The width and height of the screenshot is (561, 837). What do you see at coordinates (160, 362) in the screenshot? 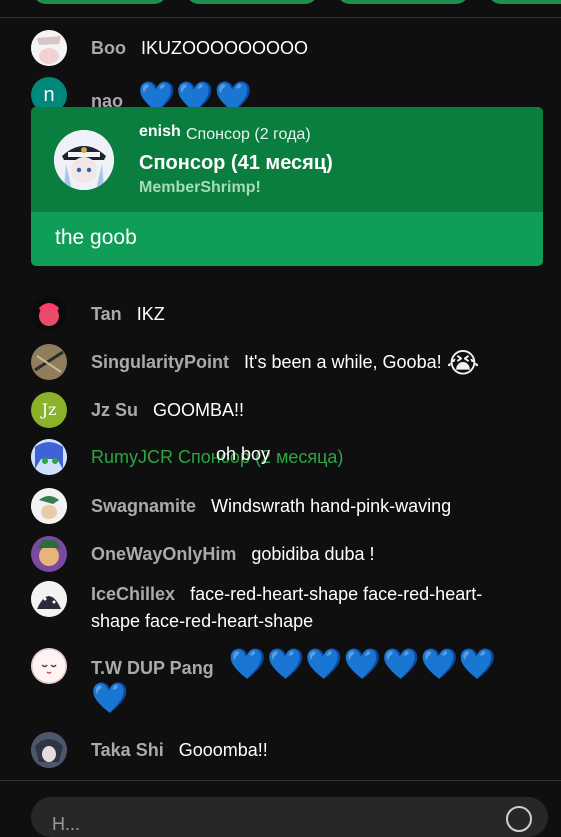
I see `author-name: SingularityPoint` at bounding box center [160, 362].